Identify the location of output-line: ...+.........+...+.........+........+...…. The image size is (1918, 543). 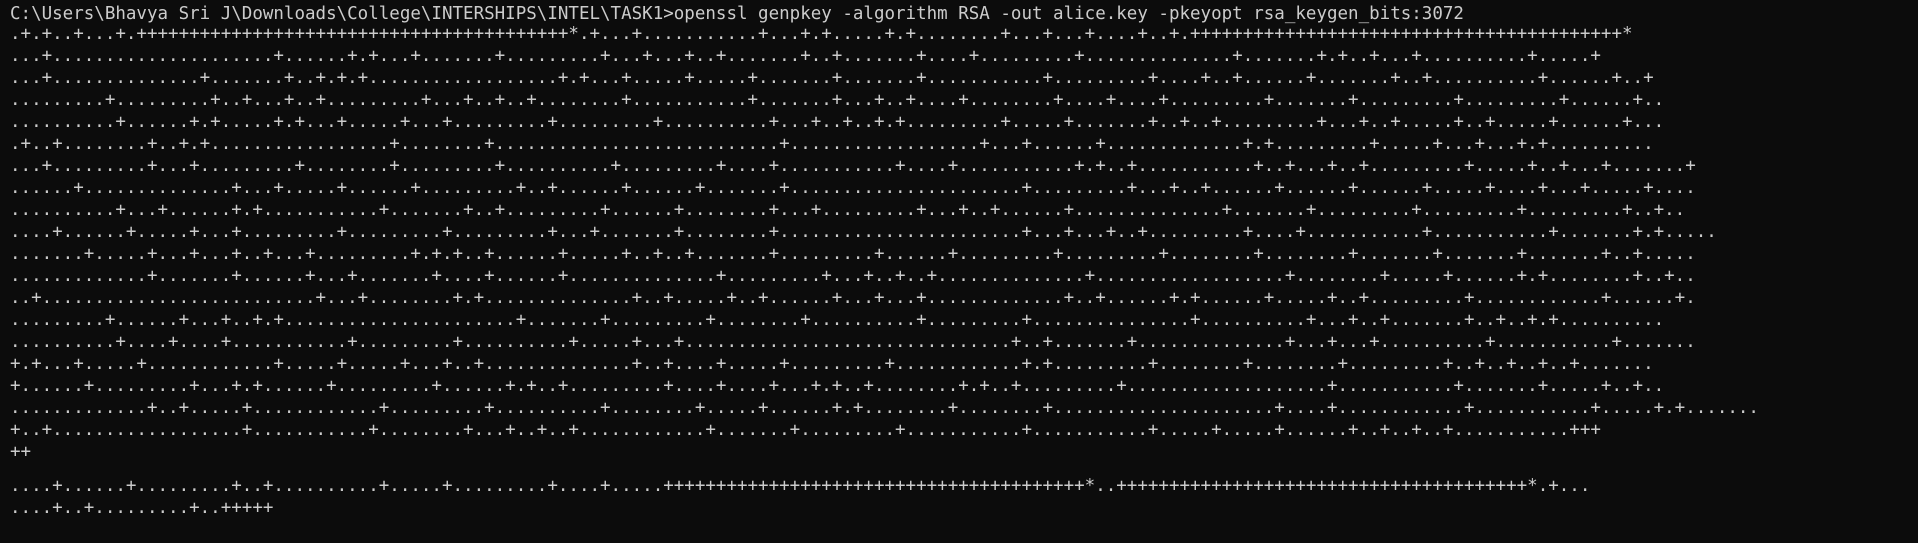
(853, 166).